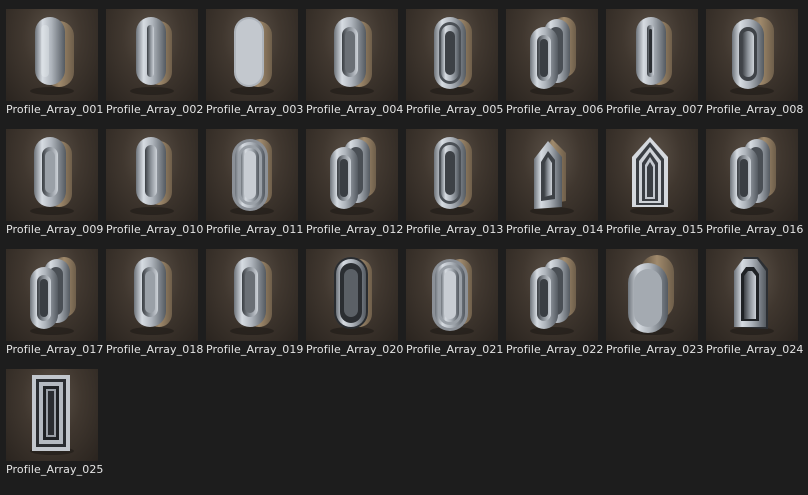 The image size is (808, 495). What do you see at coordinates (455, 229) in the screenshot?
I see `asset-name: Profile_Array_013` at bounding box center [455, 229].